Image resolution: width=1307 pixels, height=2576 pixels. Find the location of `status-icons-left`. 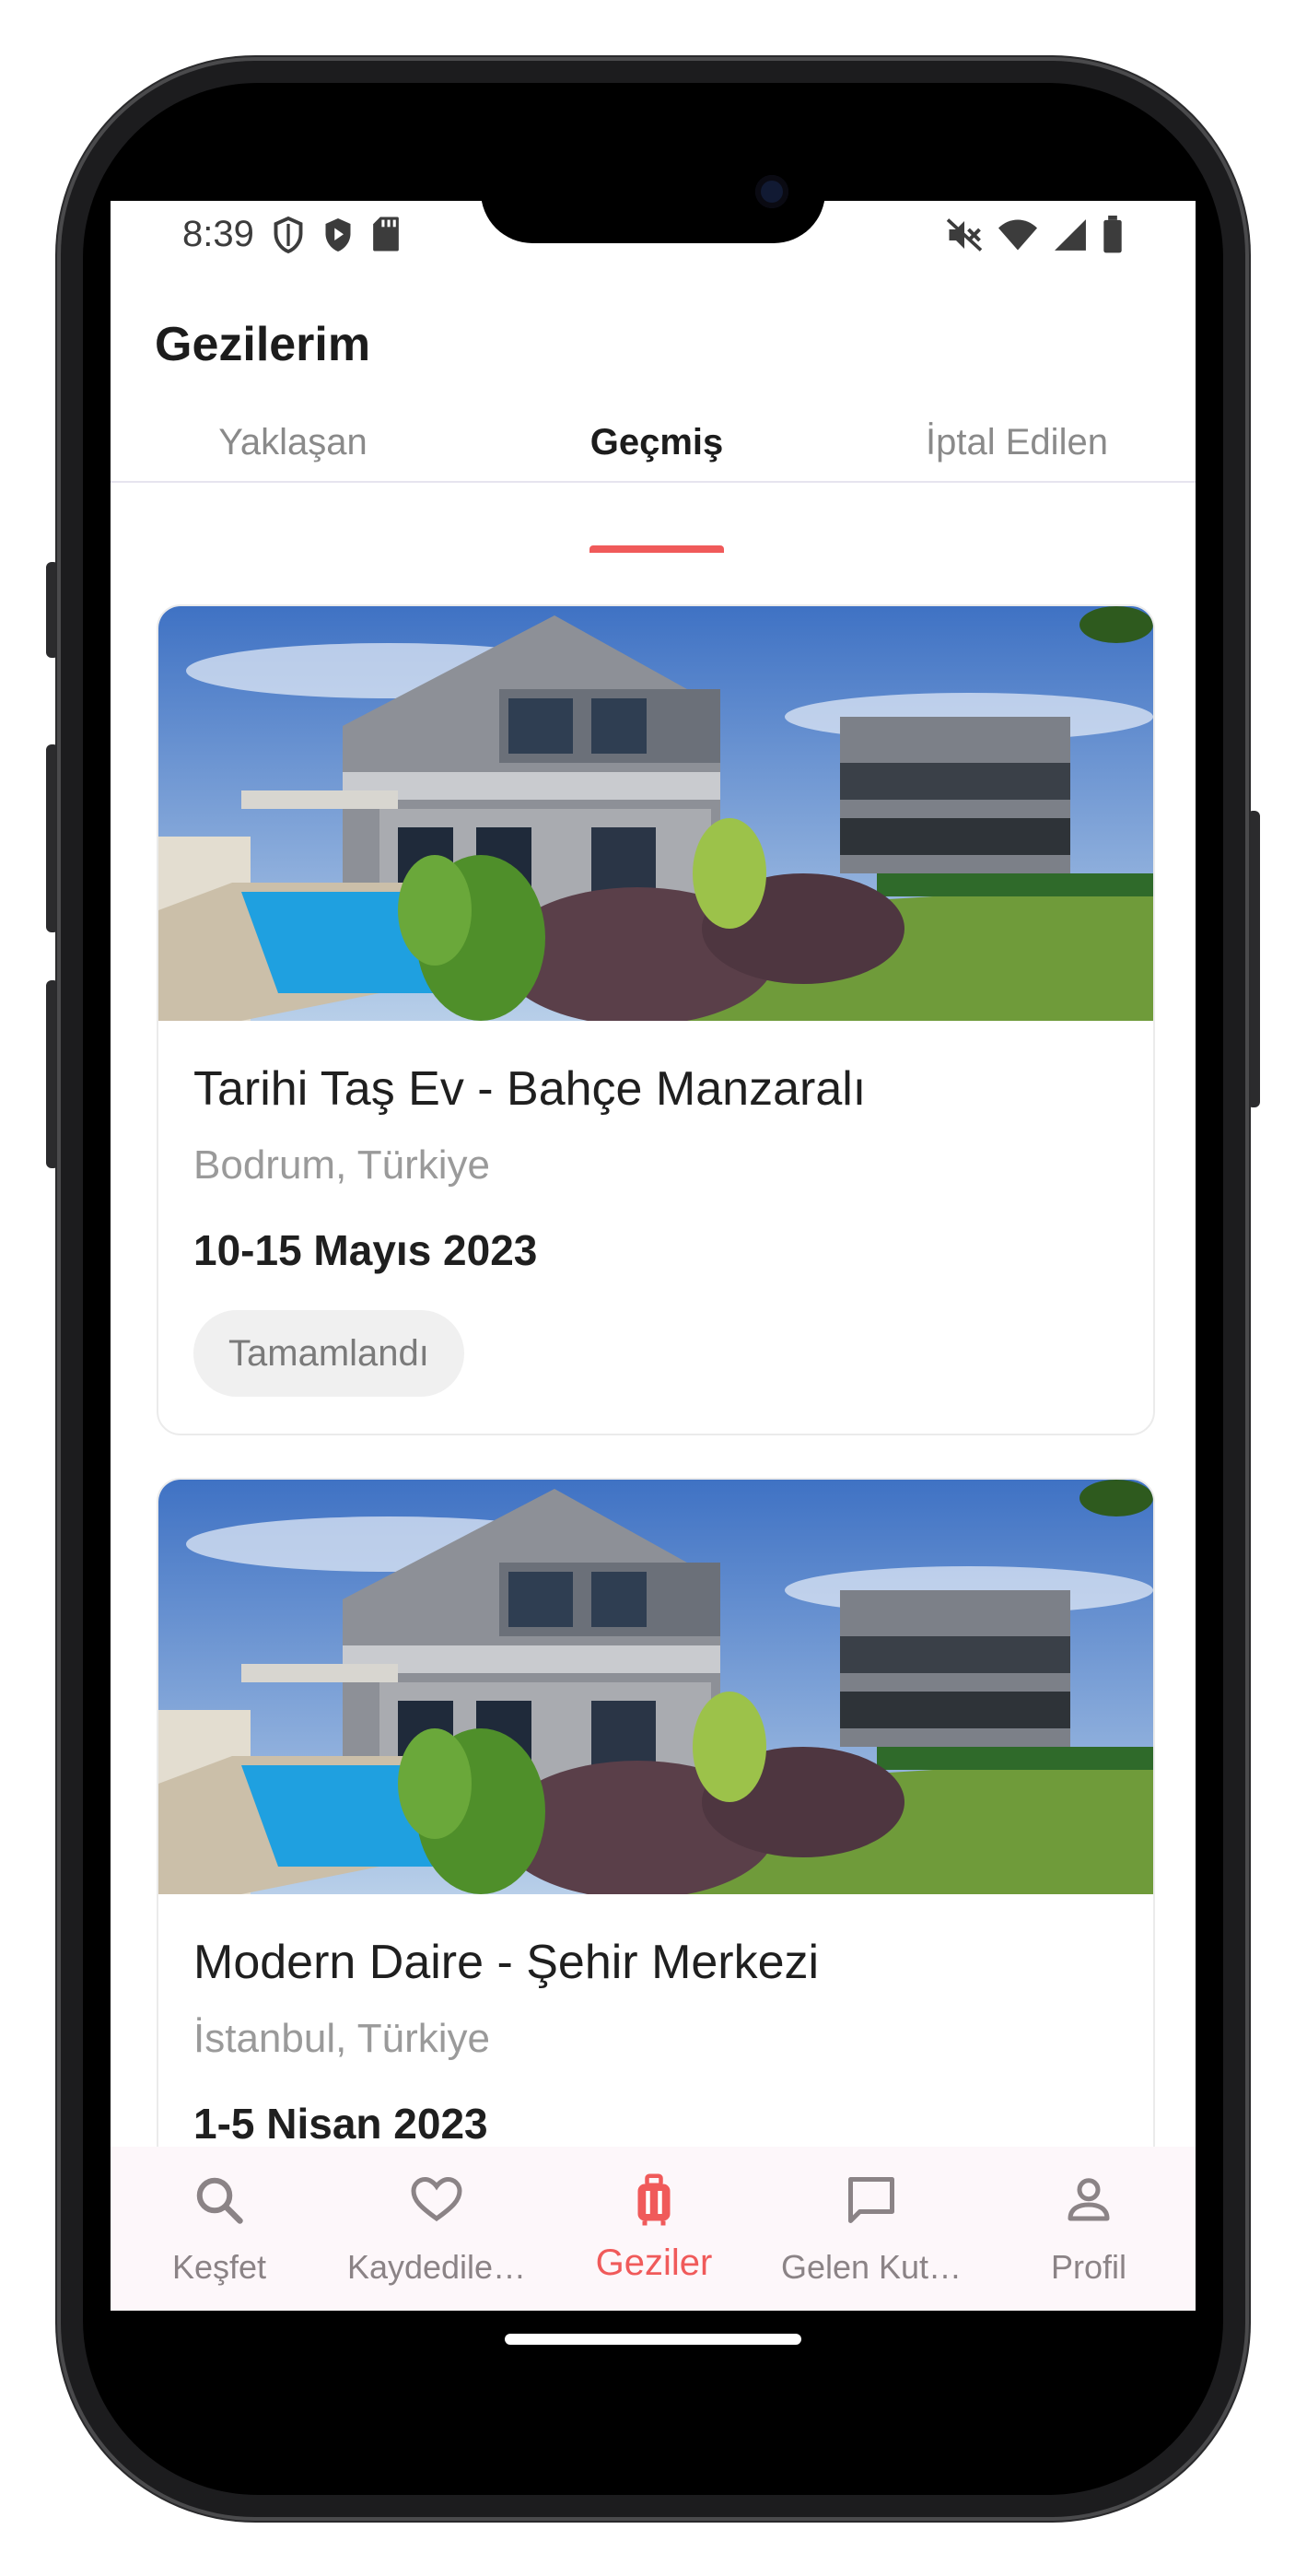

status-icons-left is located at coordinates (337, 235).